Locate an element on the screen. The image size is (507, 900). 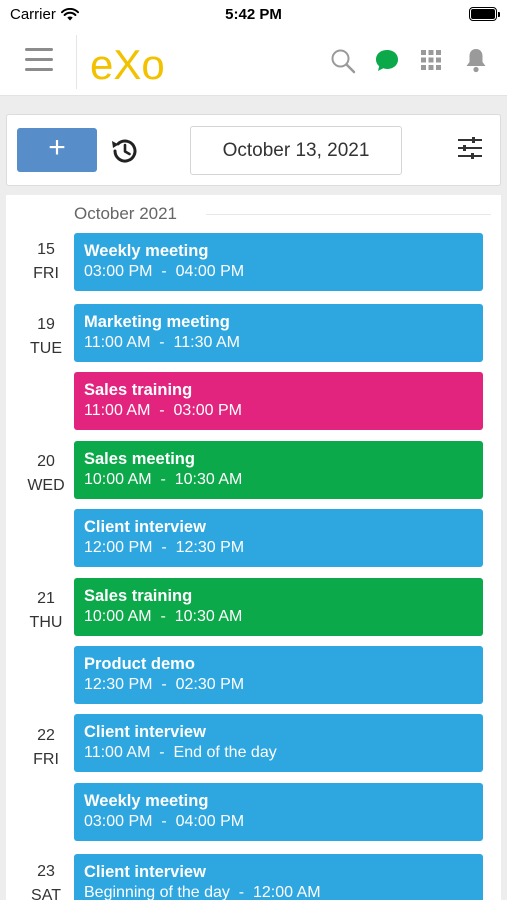
exo-logo: eXo is located at coordinates (127, 63).